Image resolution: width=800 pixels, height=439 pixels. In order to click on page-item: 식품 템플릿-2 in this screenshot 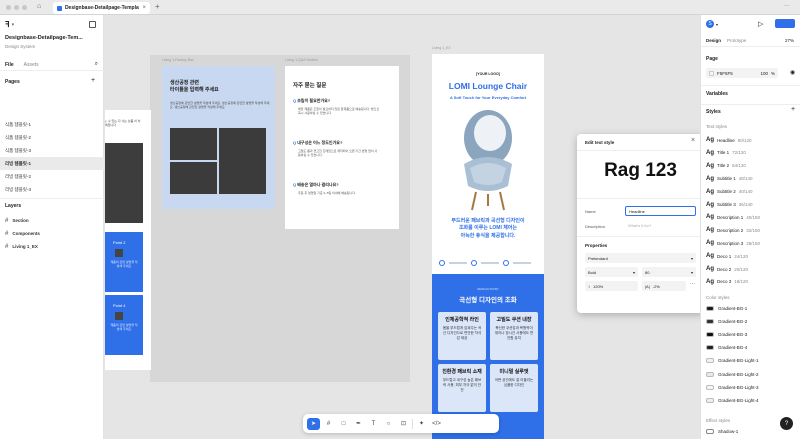, I will do `click(52, 137)`.